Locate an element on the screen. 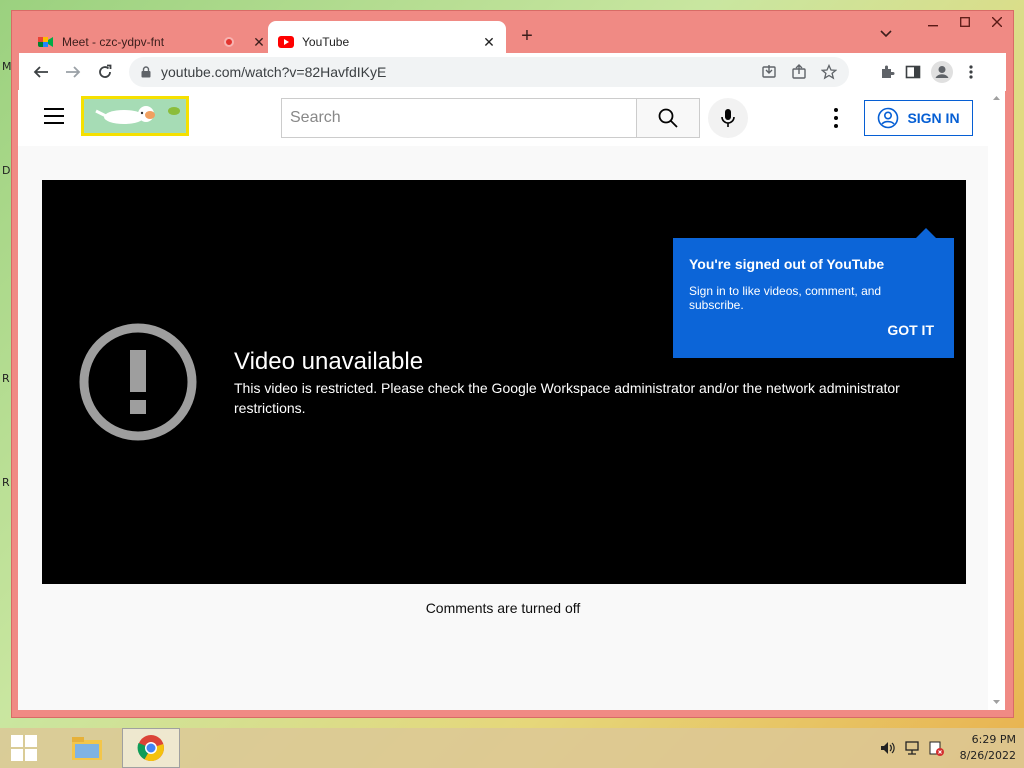  arrow-left-icon is located at coordinates (40, 72).